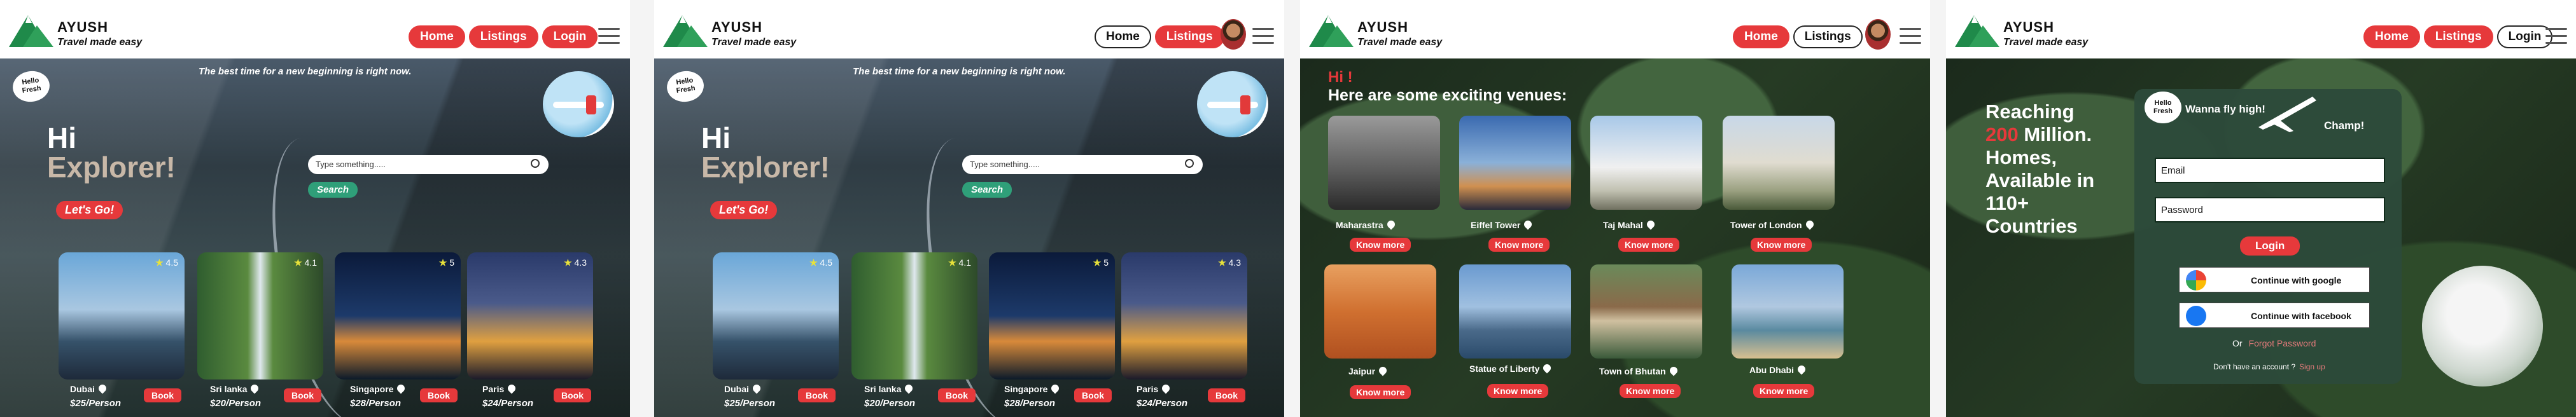 The image size is (2576, 417). What do you see at coordinates (1384, 163) in the screenshot?
I see `venue-card-maharastra` at bounding box center [1384, 163].